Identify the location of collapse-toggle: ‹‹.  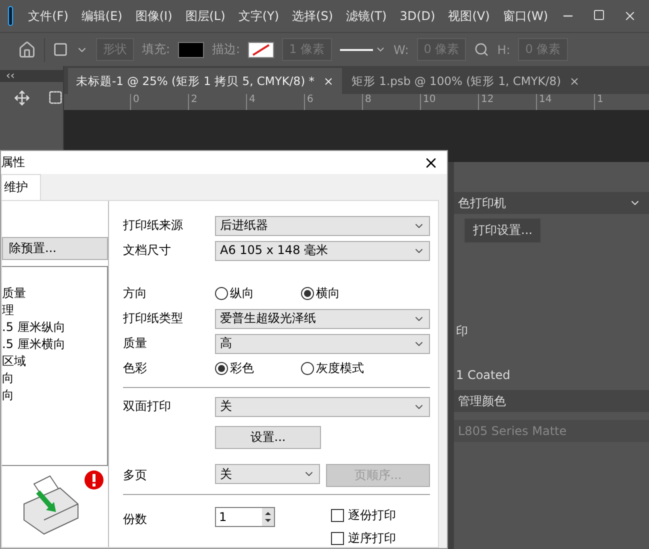
(31, 76).